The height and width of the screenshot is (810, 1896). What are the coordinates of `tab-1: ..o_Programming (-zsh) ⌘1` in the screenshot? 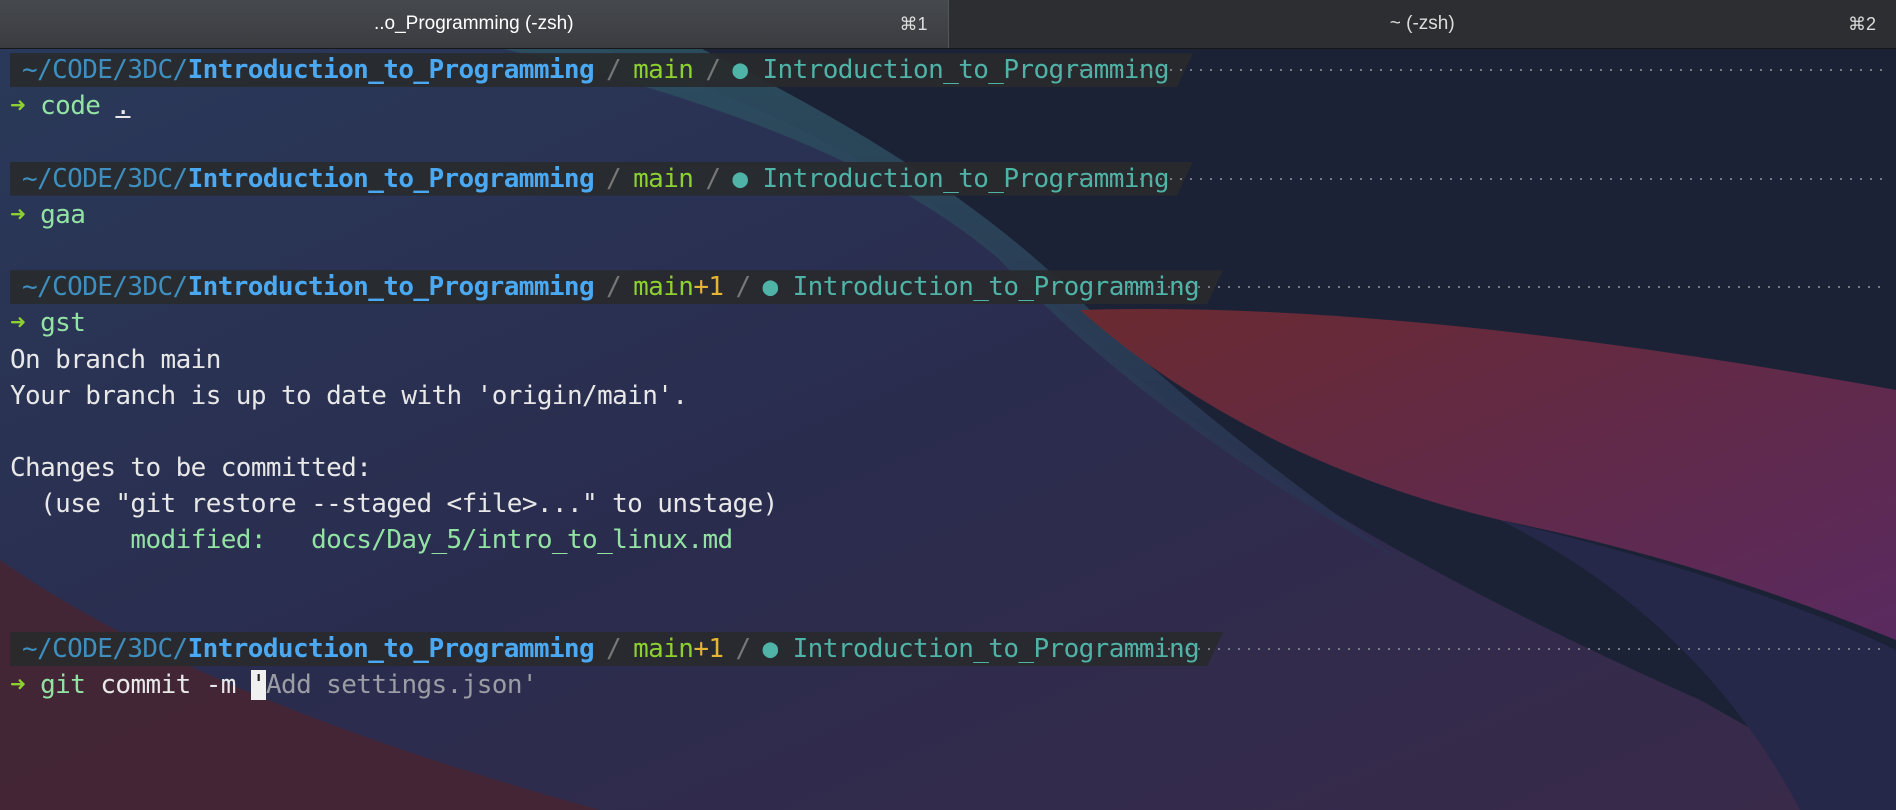 It's located at (474, 24).